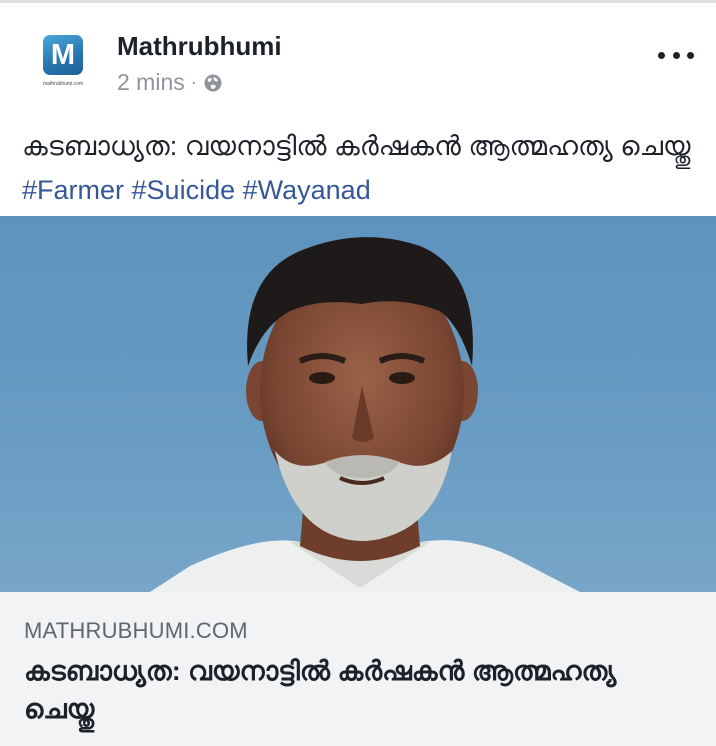  I want to click on mathrubhumi-logo: M, so click(63, 55).